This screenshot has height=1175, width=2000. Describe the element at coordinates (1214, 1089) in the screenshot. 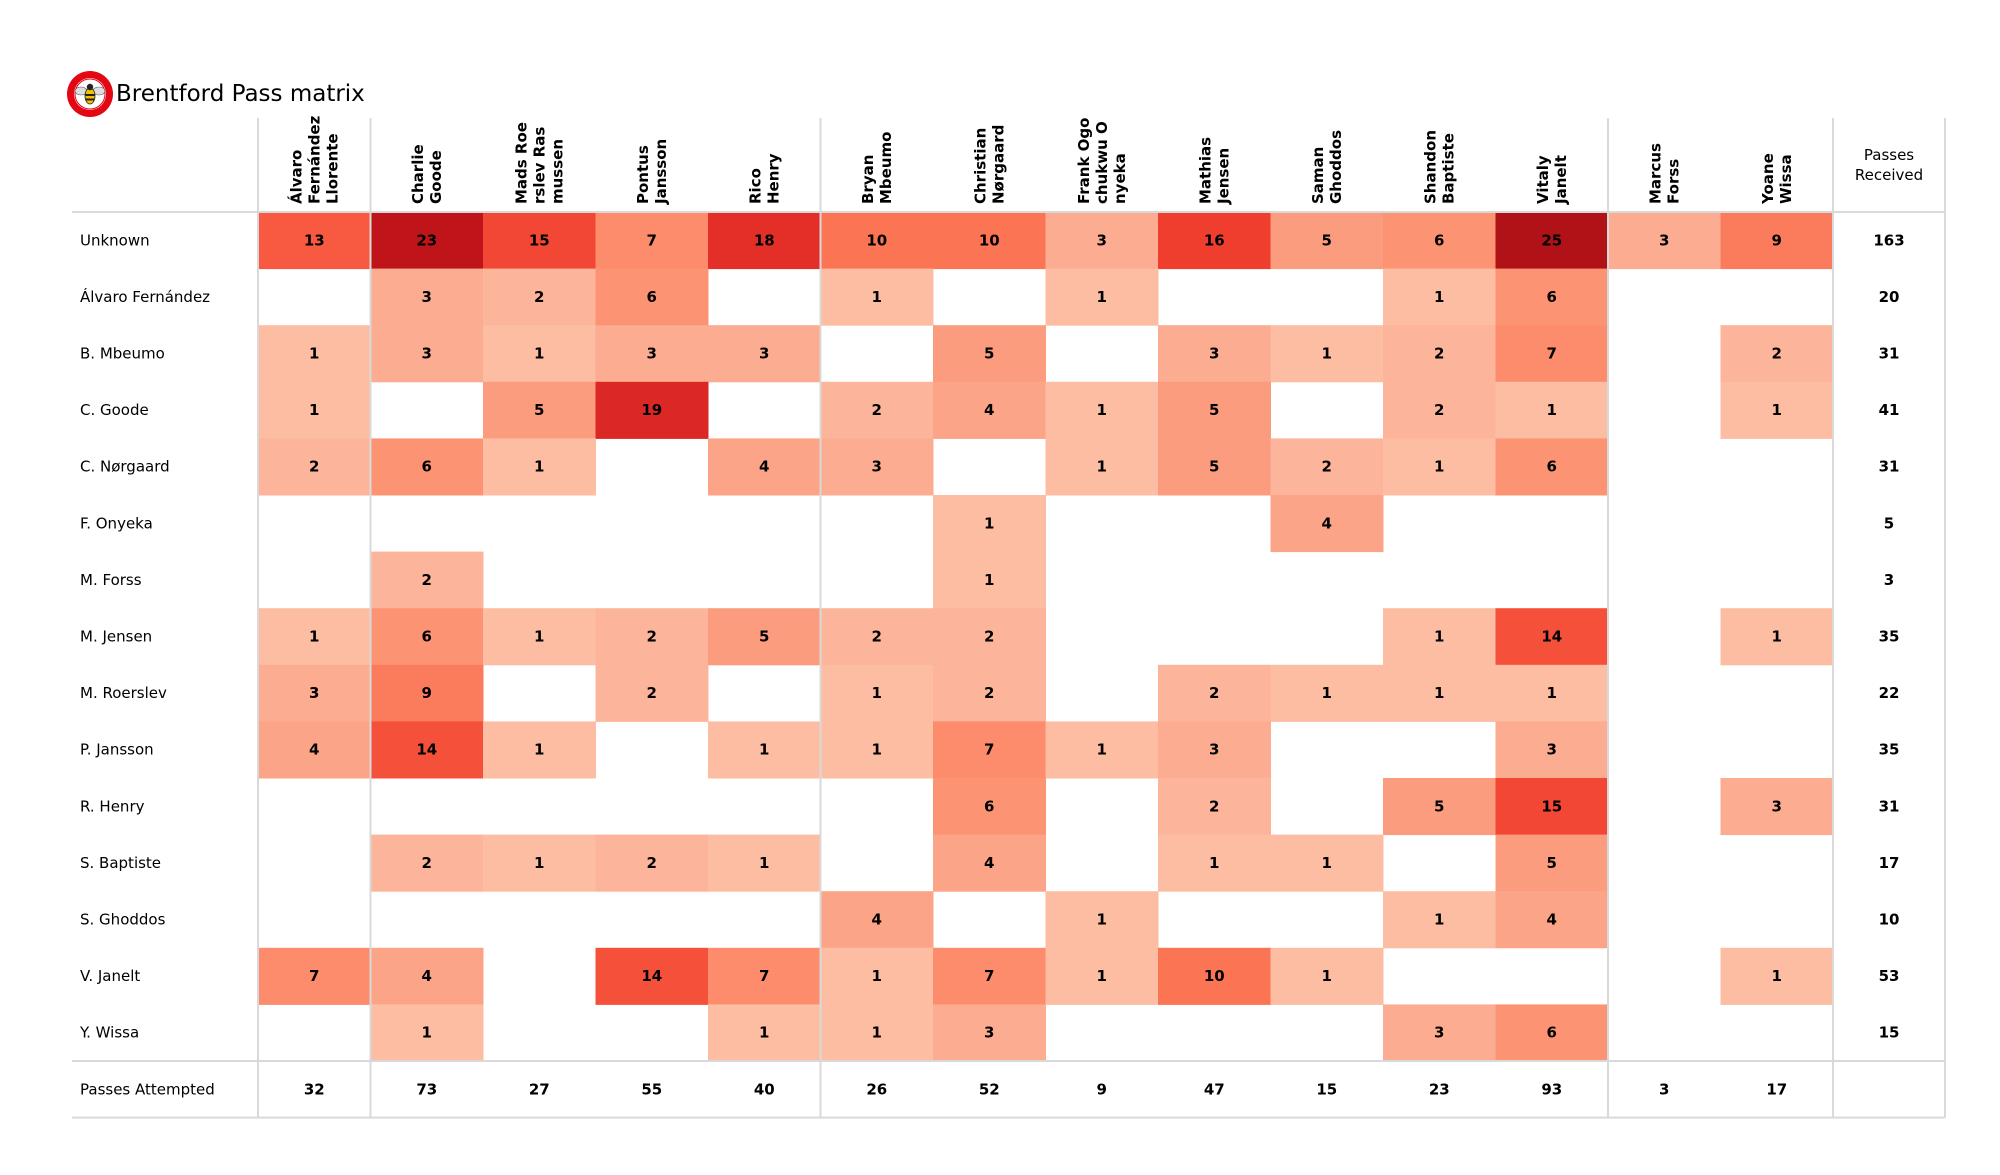

I see `passes-attempted-value: 47` at that location.